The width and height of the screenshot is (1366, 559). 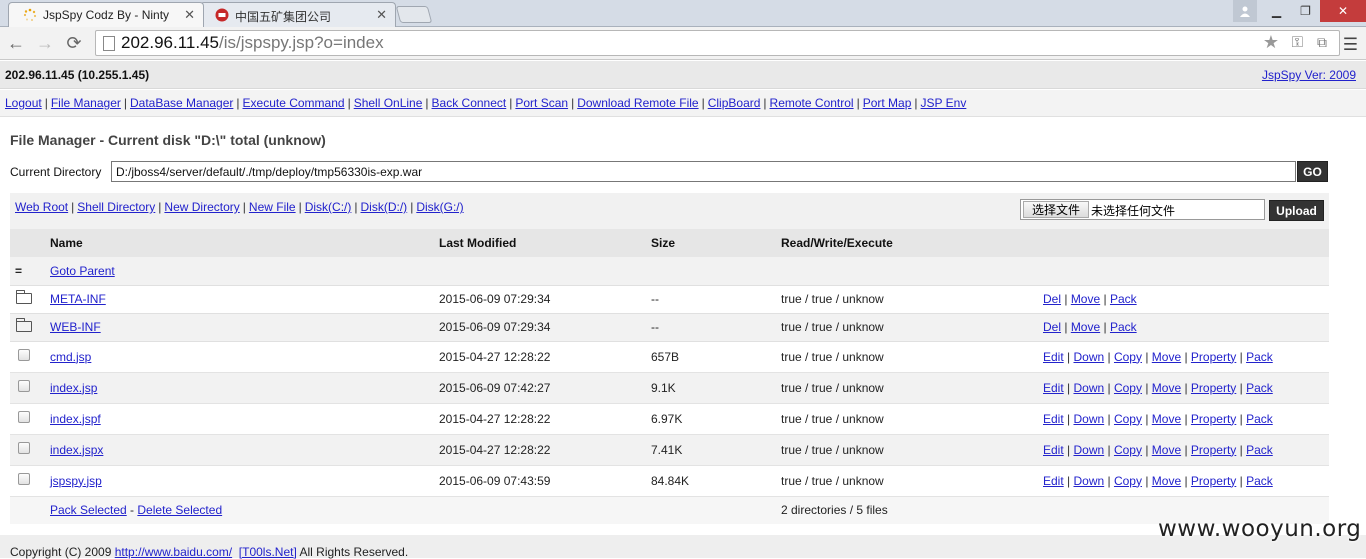 I want to click on bookmark-star-icon: ★, so click(x=1271, y=42).